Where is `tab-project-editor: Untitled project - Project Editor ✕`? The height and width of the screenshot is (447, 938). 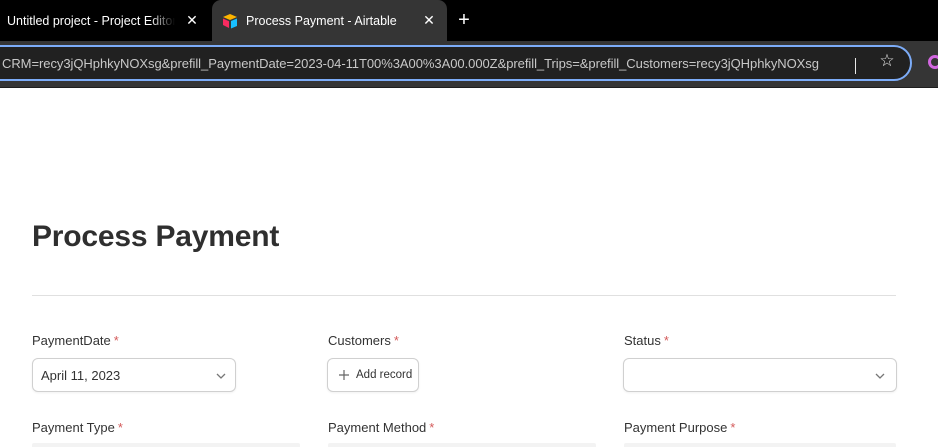
tab-project-editor: Untitled project - Project Editor ✕ is located at coordinates (106, 20).